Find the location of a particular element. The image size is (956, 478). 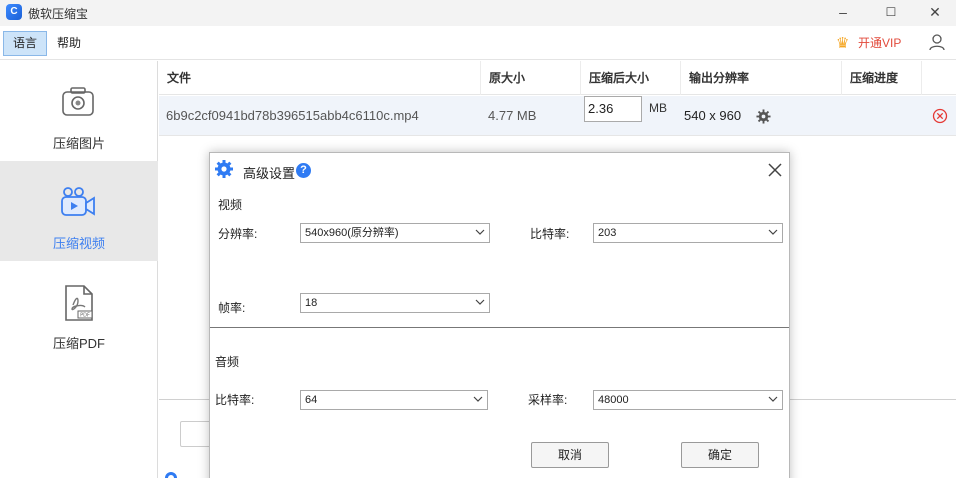

crown-icon: ♛ is located at coordinates (843, 43).